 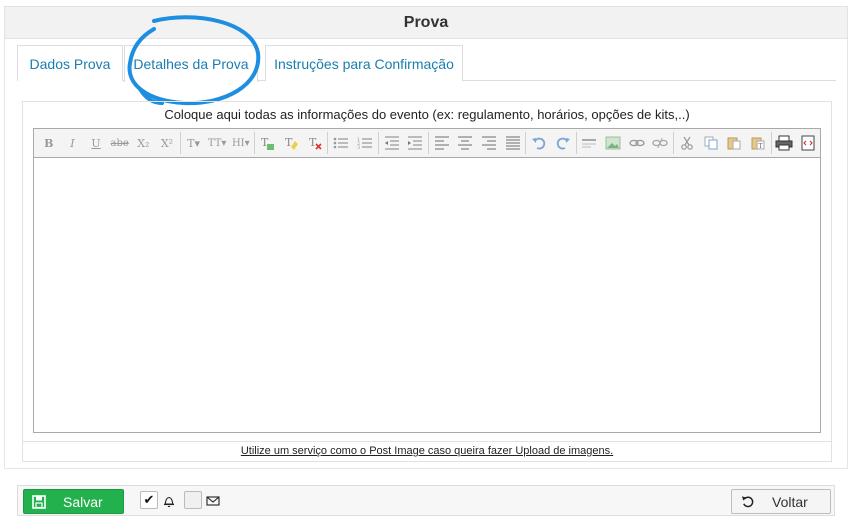 What do you see at coordinates (513, 143) in the screenshot?
I see `justify-icon` at bounding box center [513, 143].